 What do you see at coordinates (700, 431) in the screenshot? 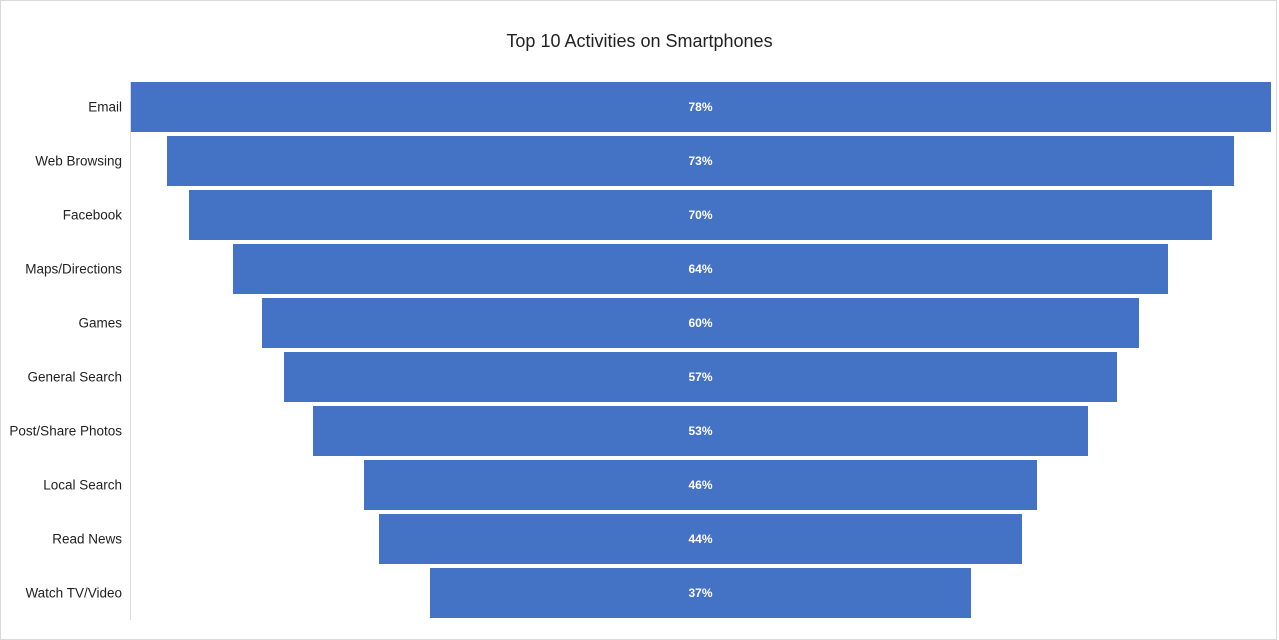
I see `data-label: 53%` at bounding box center [700, 431].